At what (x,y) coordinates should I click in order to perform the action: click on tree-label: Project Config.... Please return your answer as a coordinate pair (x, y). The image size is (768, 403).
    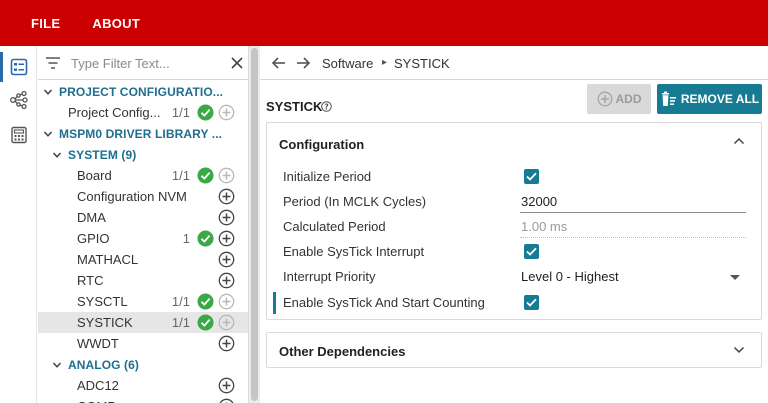
    Looking at the image, I should click on (114, 112).